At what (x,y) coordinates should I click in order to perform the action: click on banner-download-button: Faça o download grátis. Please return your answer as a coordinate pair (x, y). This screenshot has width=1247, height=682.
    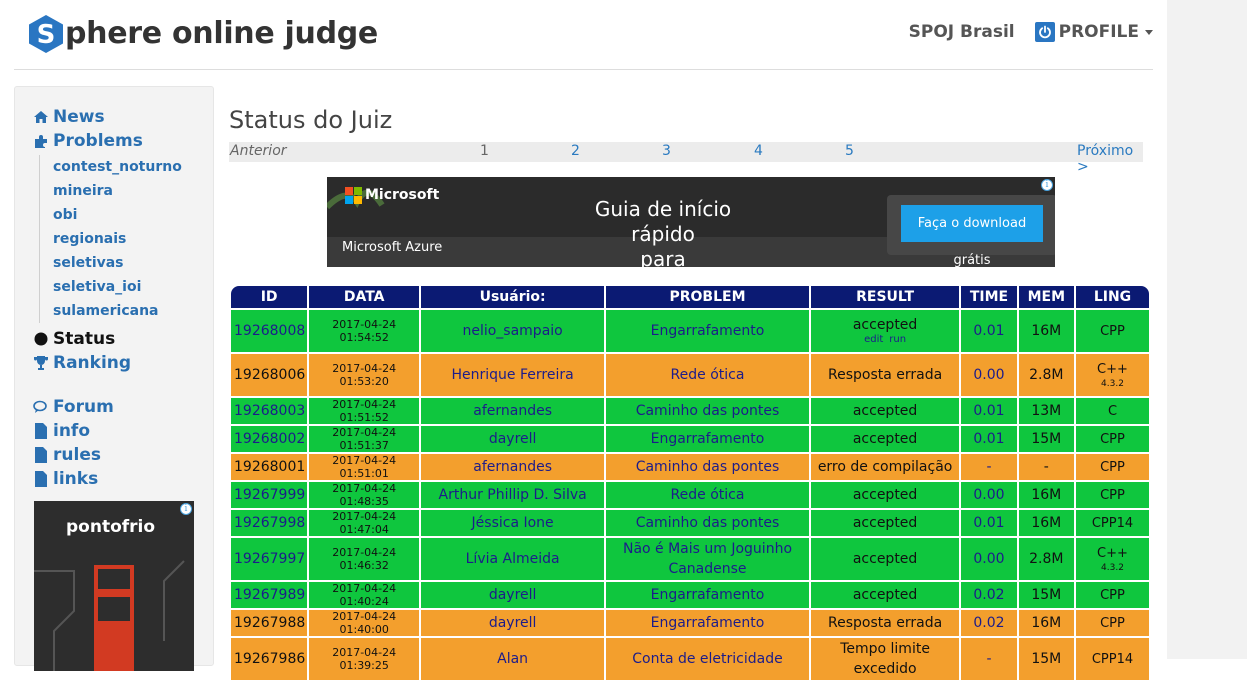
    Looking at the image, I should click on (972, 236).